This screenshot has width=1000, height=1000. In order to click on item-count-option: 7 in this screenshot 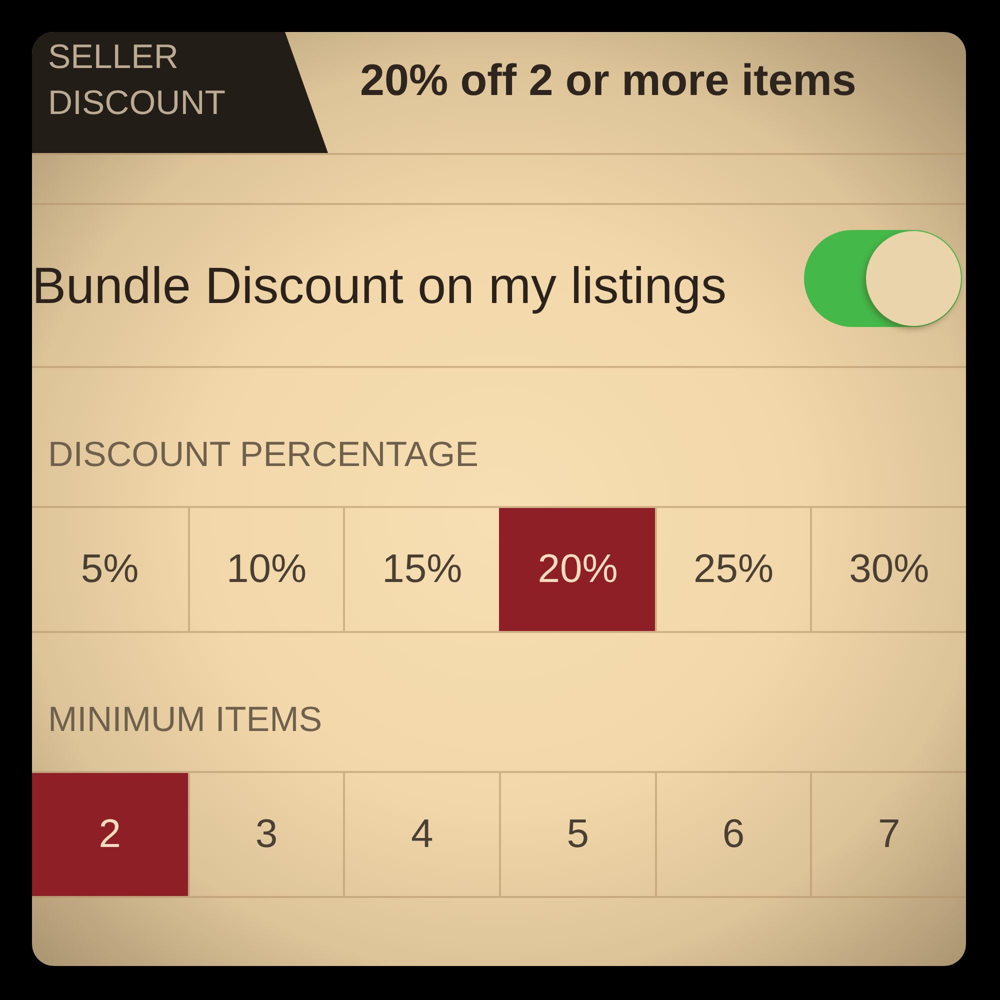, I will do `click(888, 834)`.